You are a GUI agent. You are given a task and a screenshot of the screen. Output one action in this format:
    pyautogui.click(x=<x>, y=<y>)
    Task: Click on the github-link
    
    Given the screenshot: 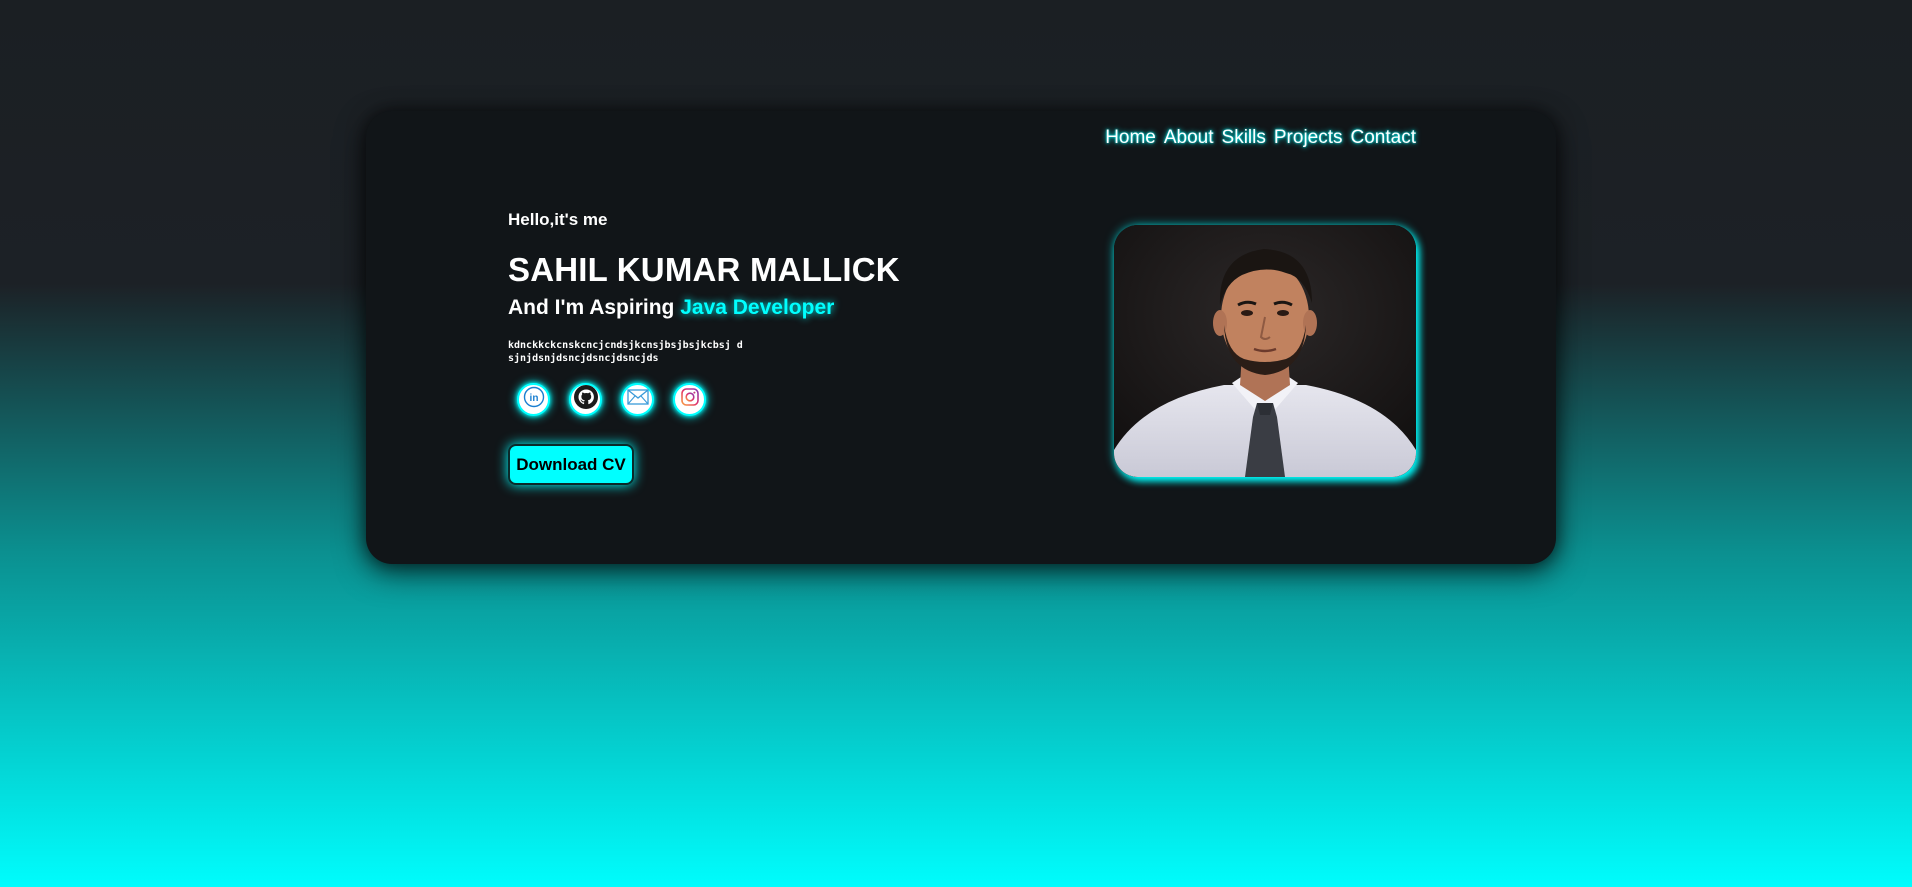 What is the action you would take?
    pyautogui.click(x=585, y=399)
    